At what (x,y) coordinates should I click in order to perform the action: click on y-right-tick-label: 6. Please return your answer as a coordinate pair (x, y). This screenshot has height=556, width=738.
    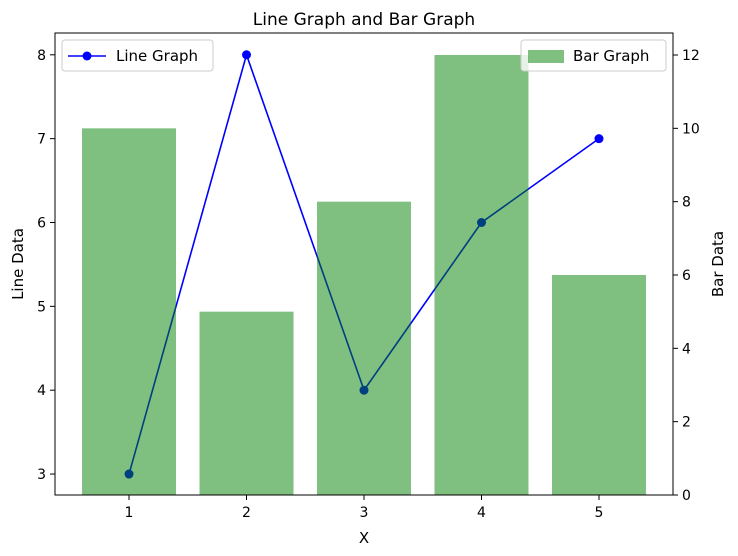
    Looking at the image, I should click on (686, 276).